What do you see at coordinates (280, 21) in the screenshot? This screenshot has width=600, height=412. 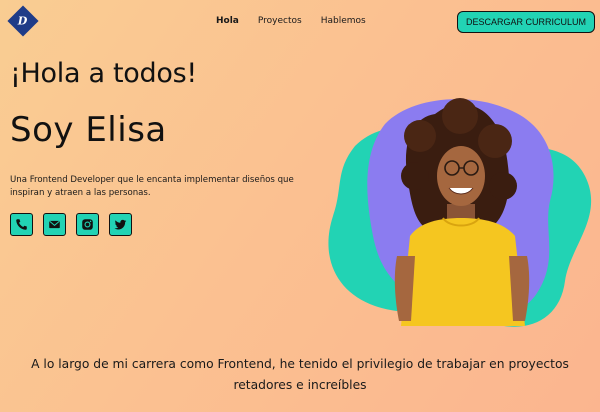 I see `nav-proyectos: Proyectos` at bounding box center [280, 21].